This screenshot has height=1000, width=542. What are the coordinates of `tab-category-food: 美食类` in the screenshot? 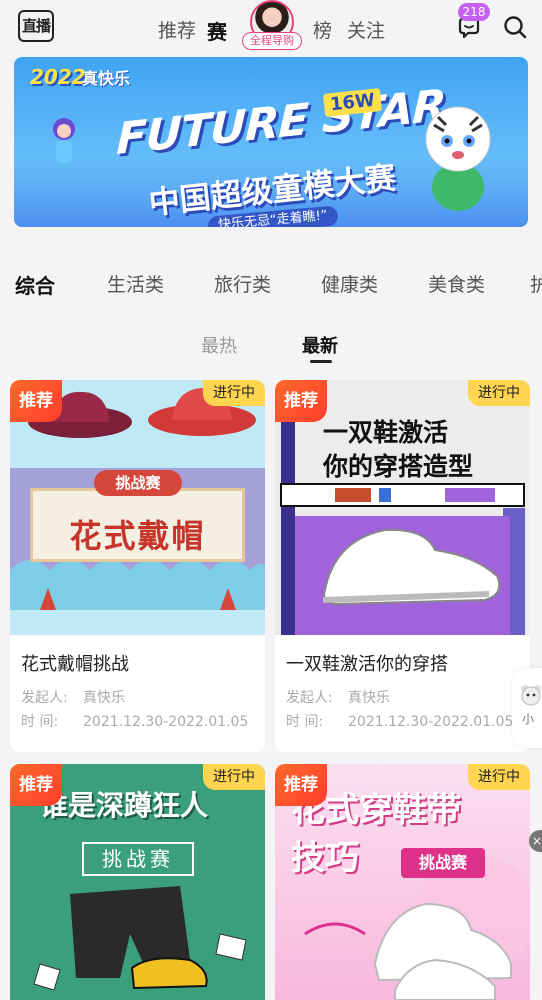 It's located at (456, 283).